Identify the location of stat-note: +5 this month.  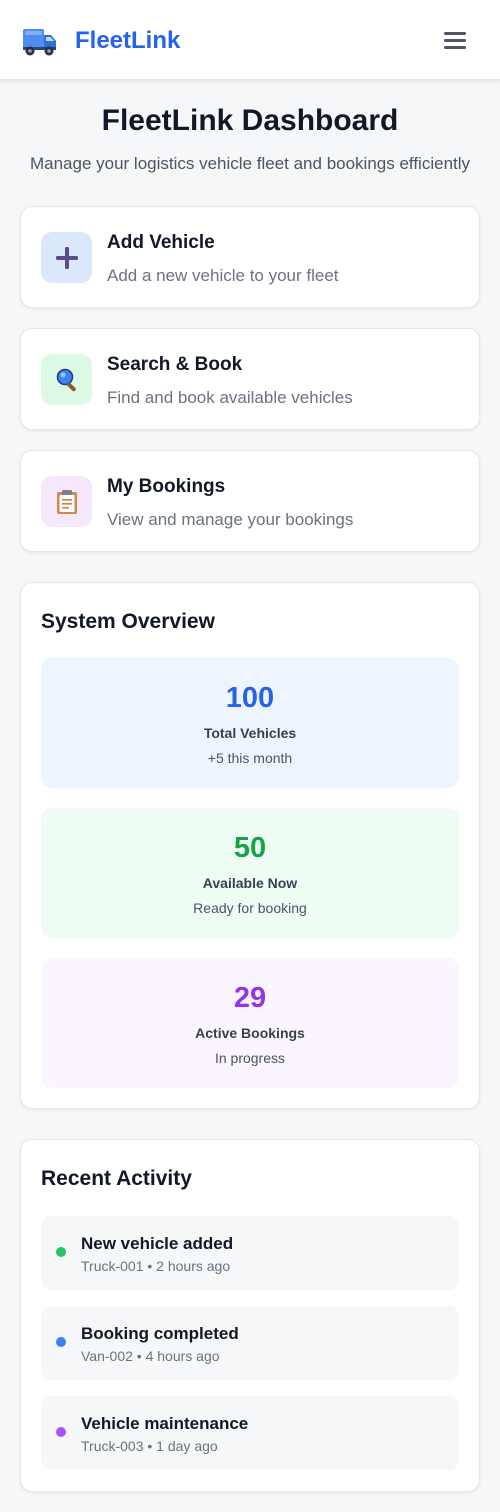
(250, 758).